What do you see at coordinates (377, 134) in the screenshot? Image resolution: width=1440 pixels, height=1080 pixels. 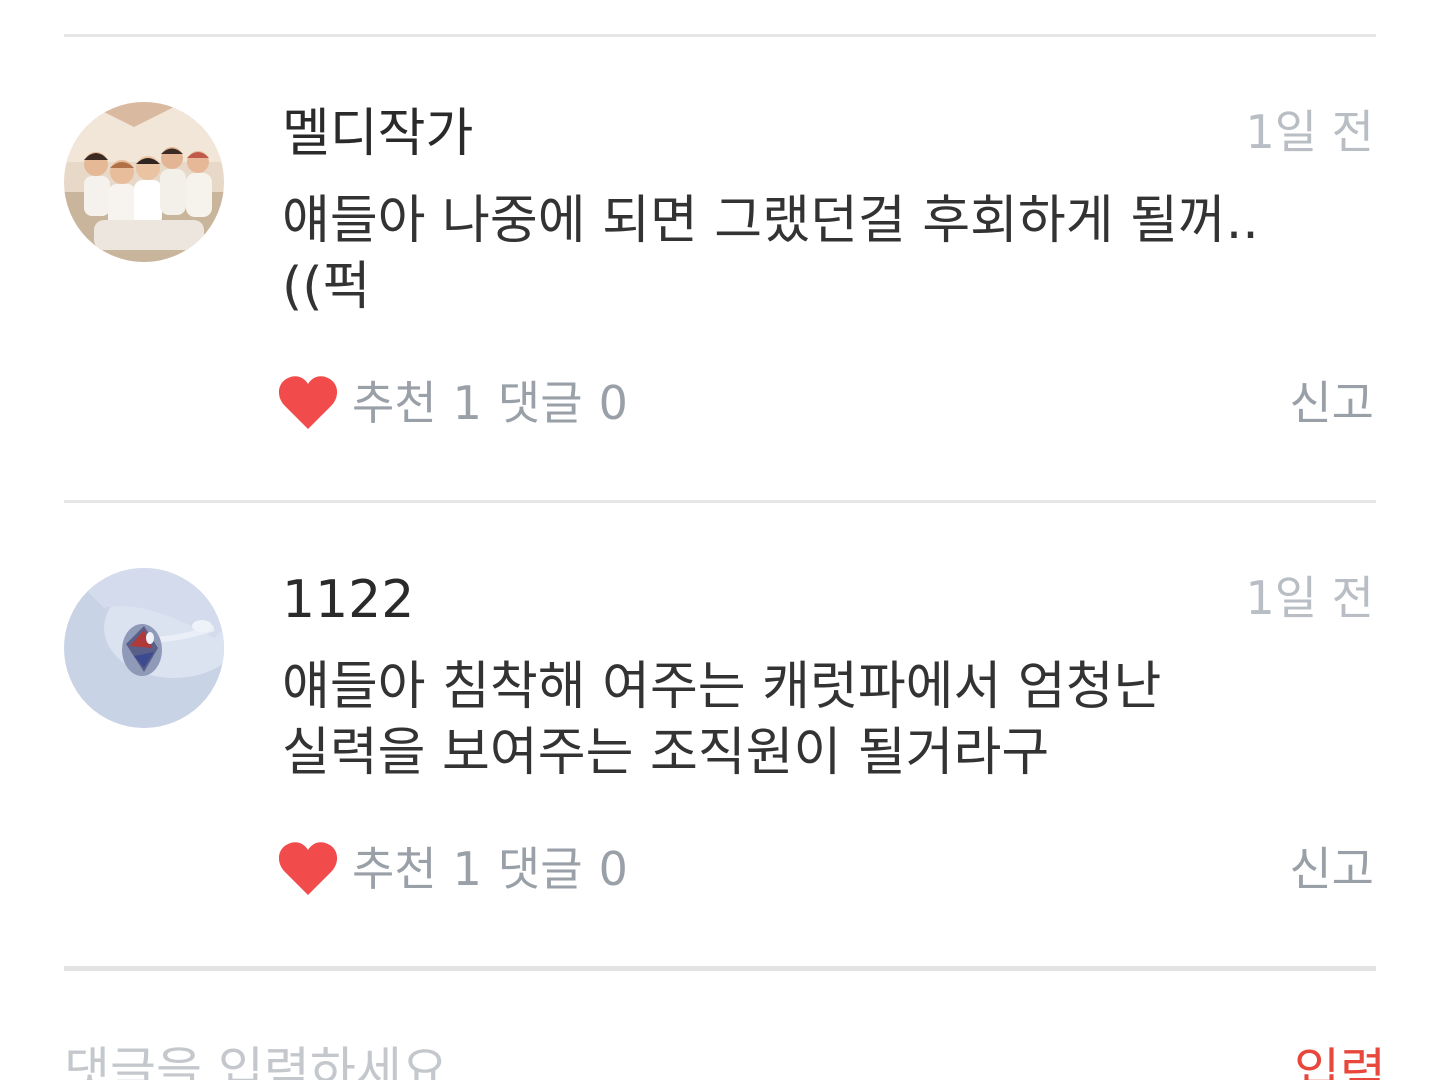 I see `comment-author: 멜디작가` at bounding box center [377, 134].